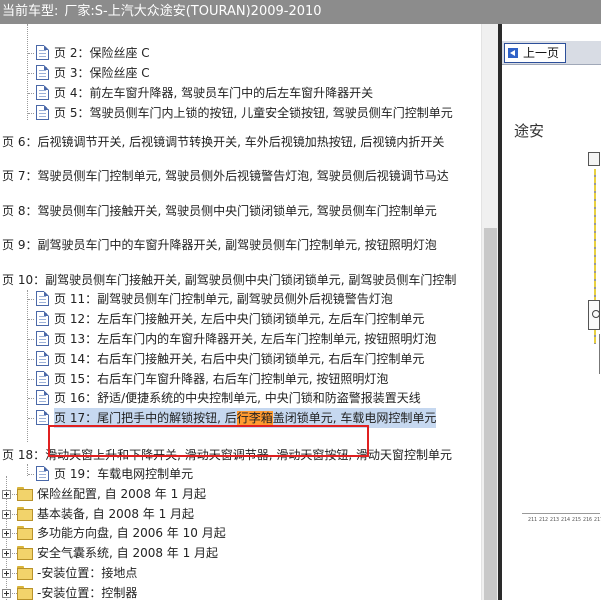  I want to click on tree-item-label: 多功能方向盘, 自 2006 年 10 月起, so click(131, 533).